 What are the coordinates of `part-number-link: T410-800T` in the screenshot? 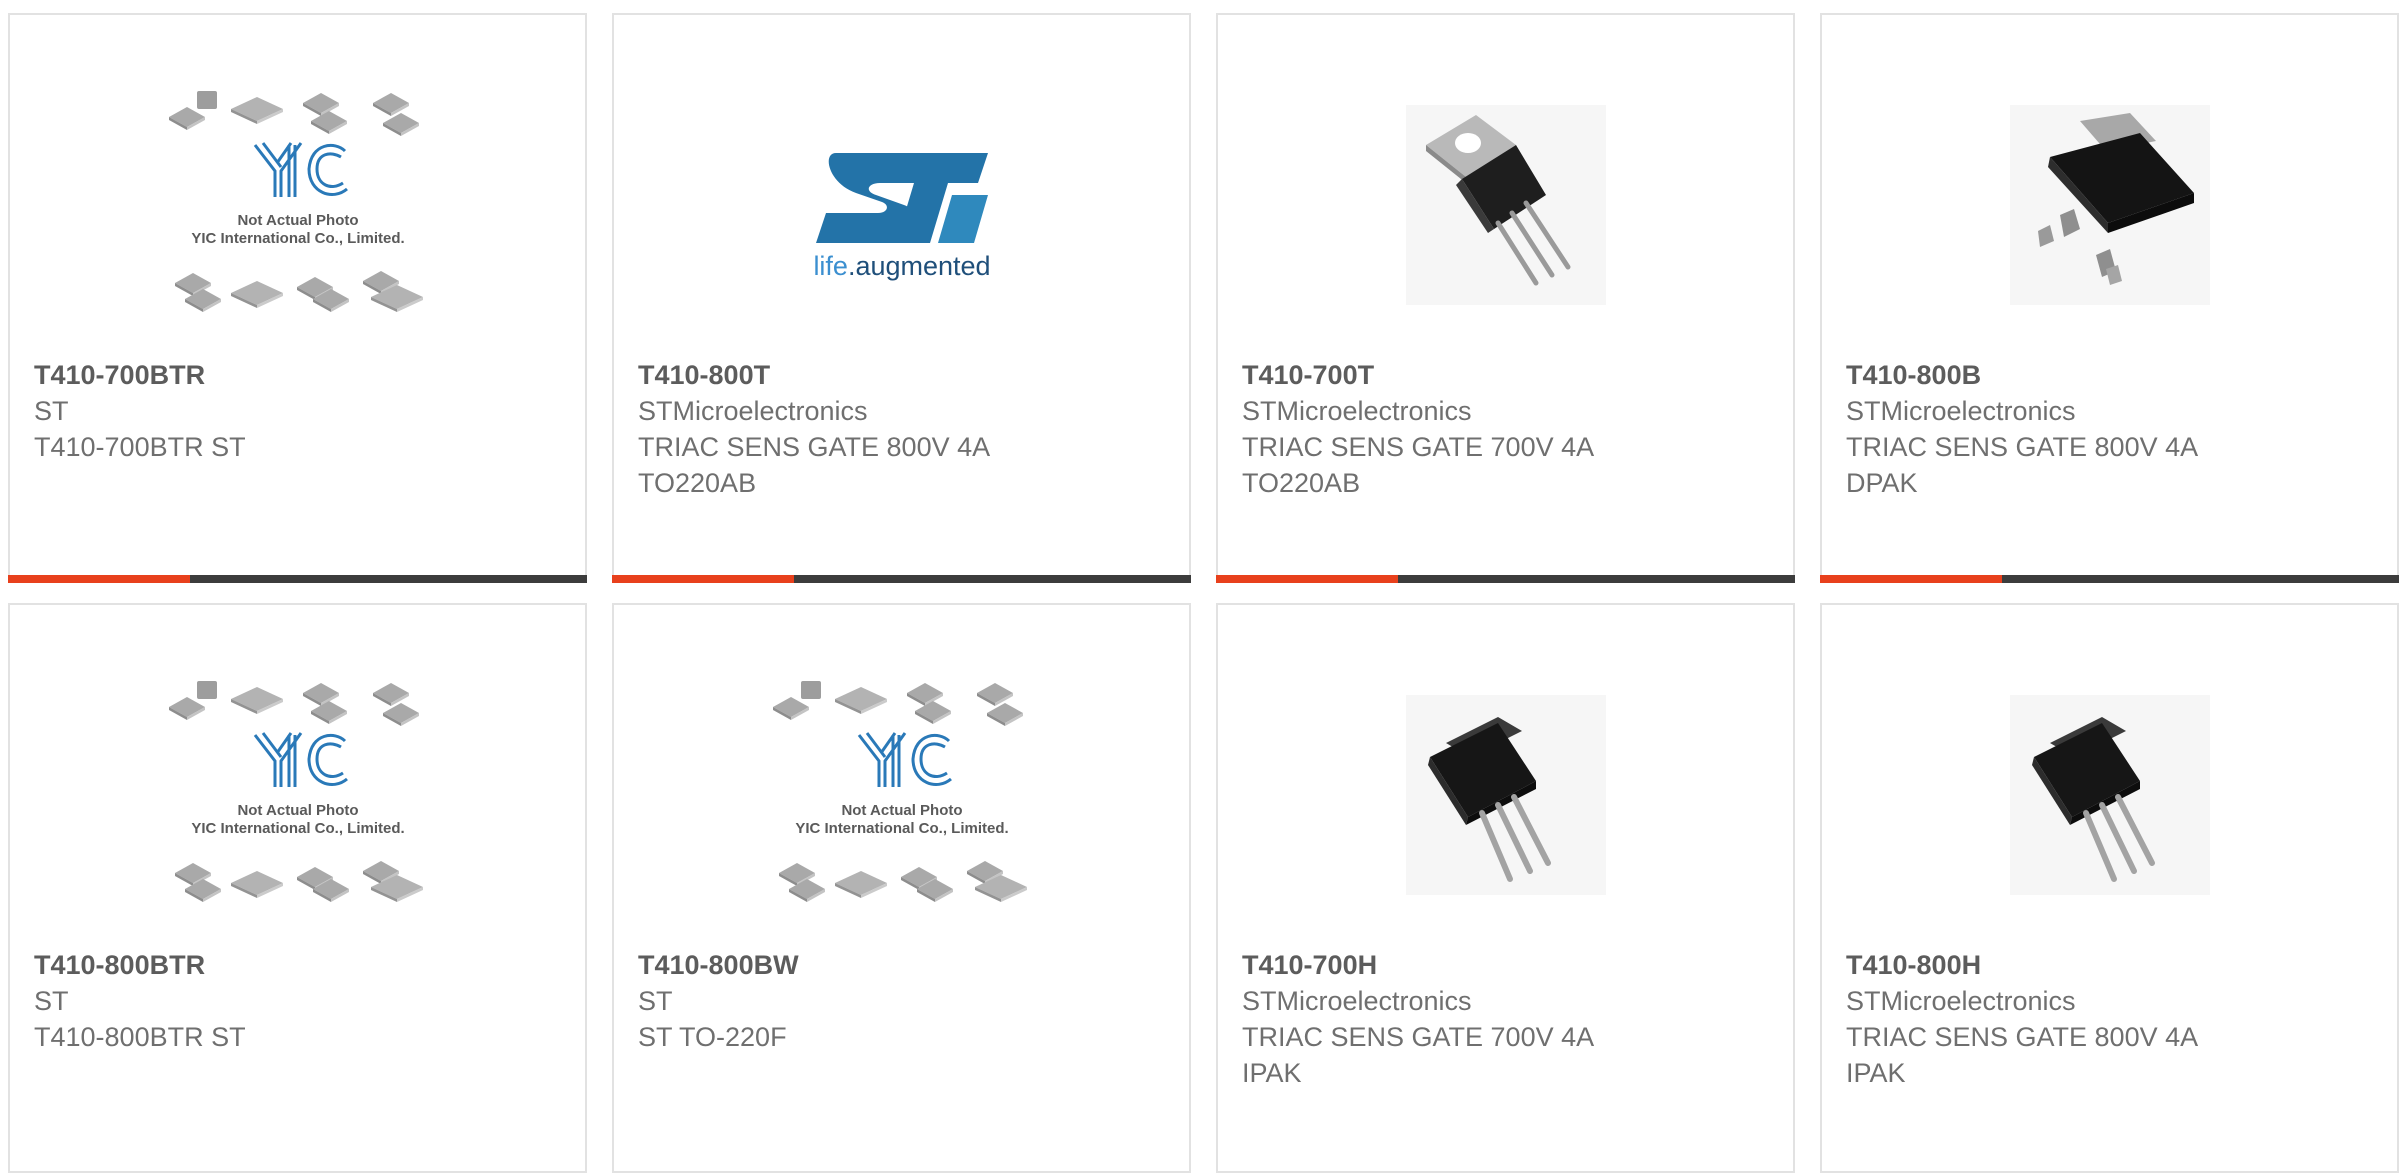 It's located at (905, 375).